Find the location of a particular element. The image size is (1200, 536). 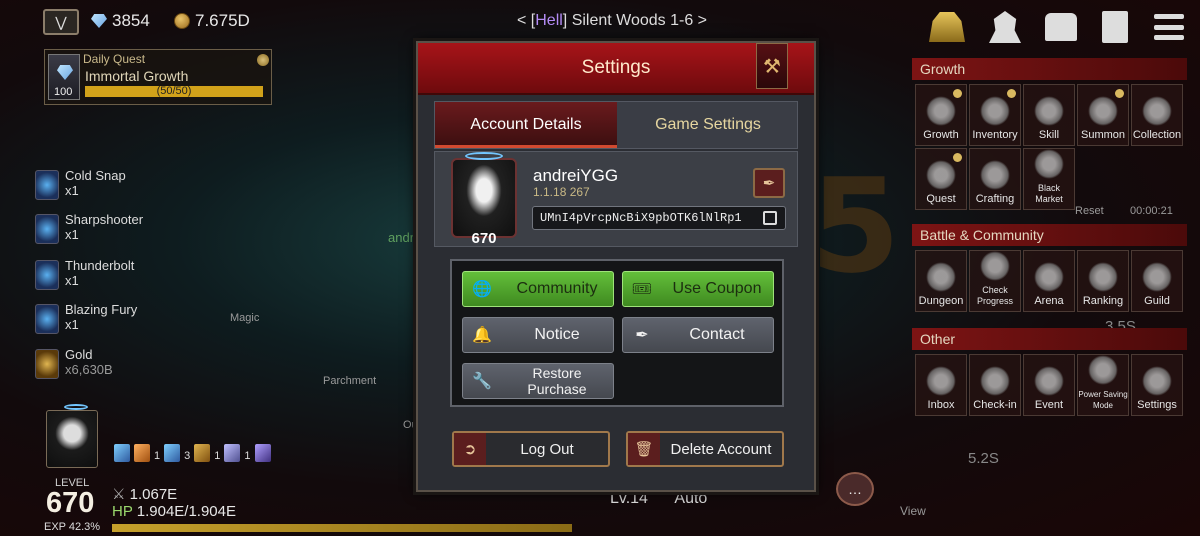

button-label: Log Out is located at coordinates (547, 449).